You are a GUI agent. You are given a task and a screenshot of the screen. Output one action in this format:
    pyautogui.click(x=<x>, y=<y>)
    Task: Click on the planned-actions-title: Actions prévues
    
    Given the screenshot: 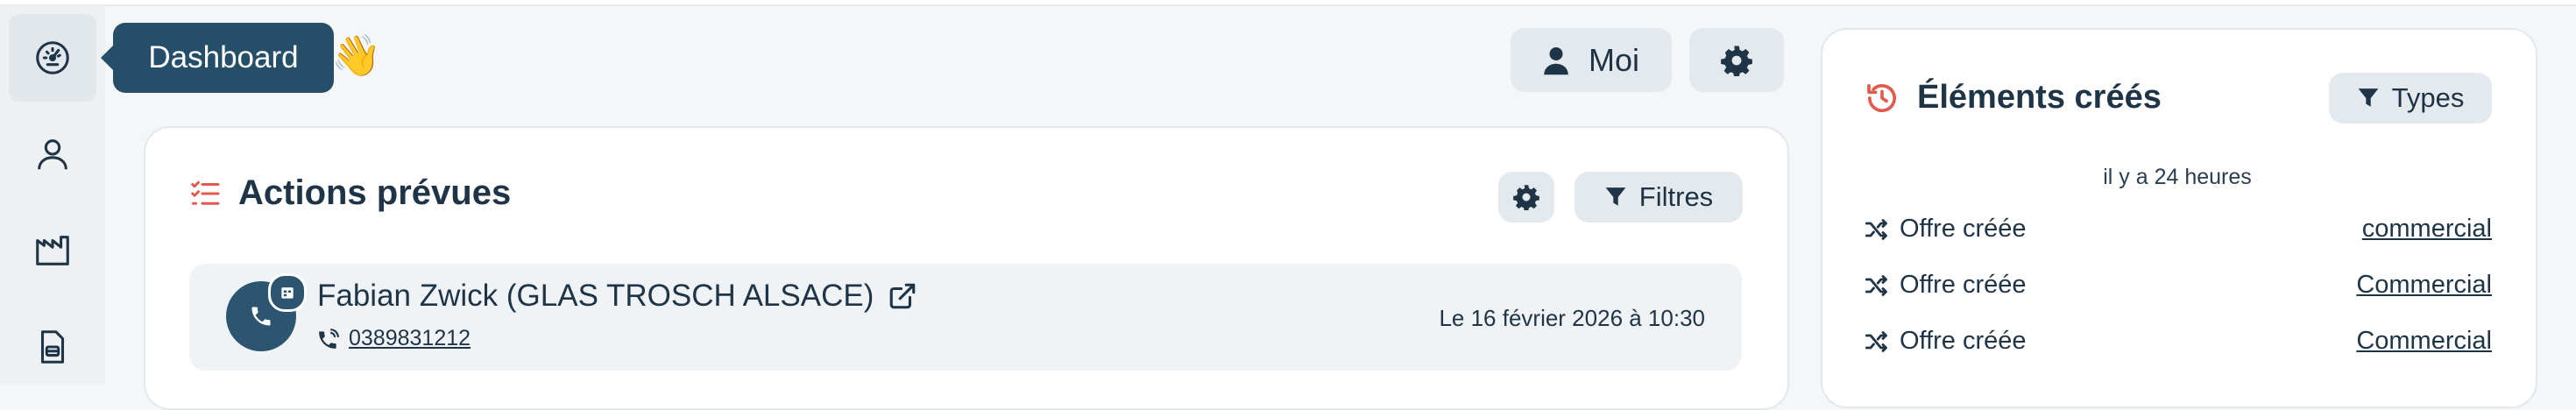 What is the action you would take?
    pyautogui.click(x=375, y=192)
    